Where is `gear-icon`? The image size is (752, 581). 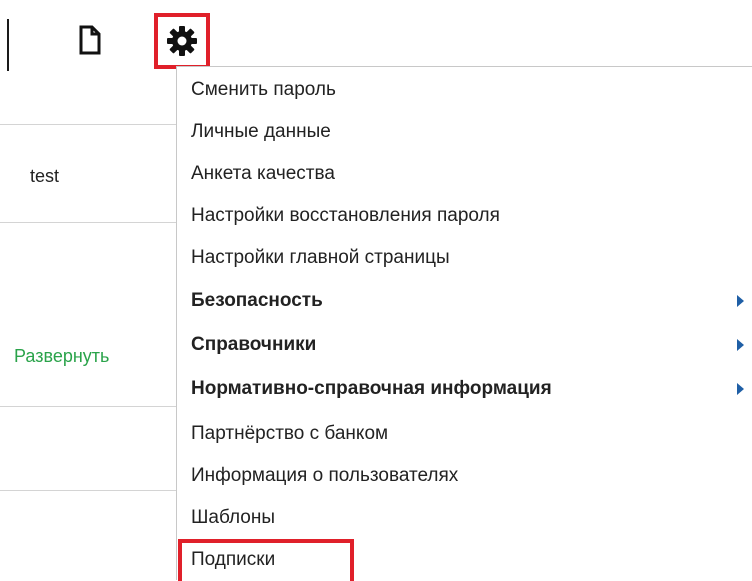 gear-icon is located at coordinates (182, 41).